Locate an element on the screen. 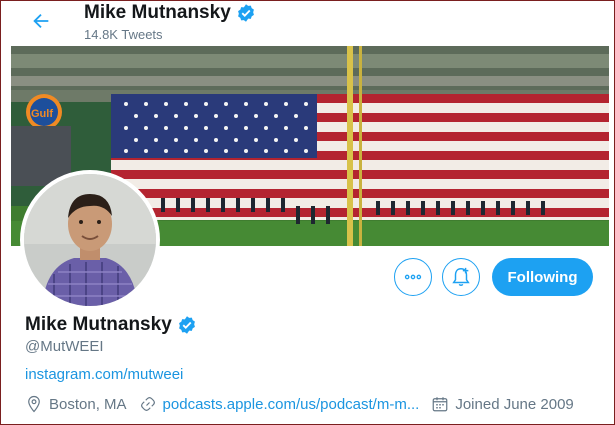 The height and width of the screenshot is (425, 615). notifications-button is located at coordinates (461, 277).